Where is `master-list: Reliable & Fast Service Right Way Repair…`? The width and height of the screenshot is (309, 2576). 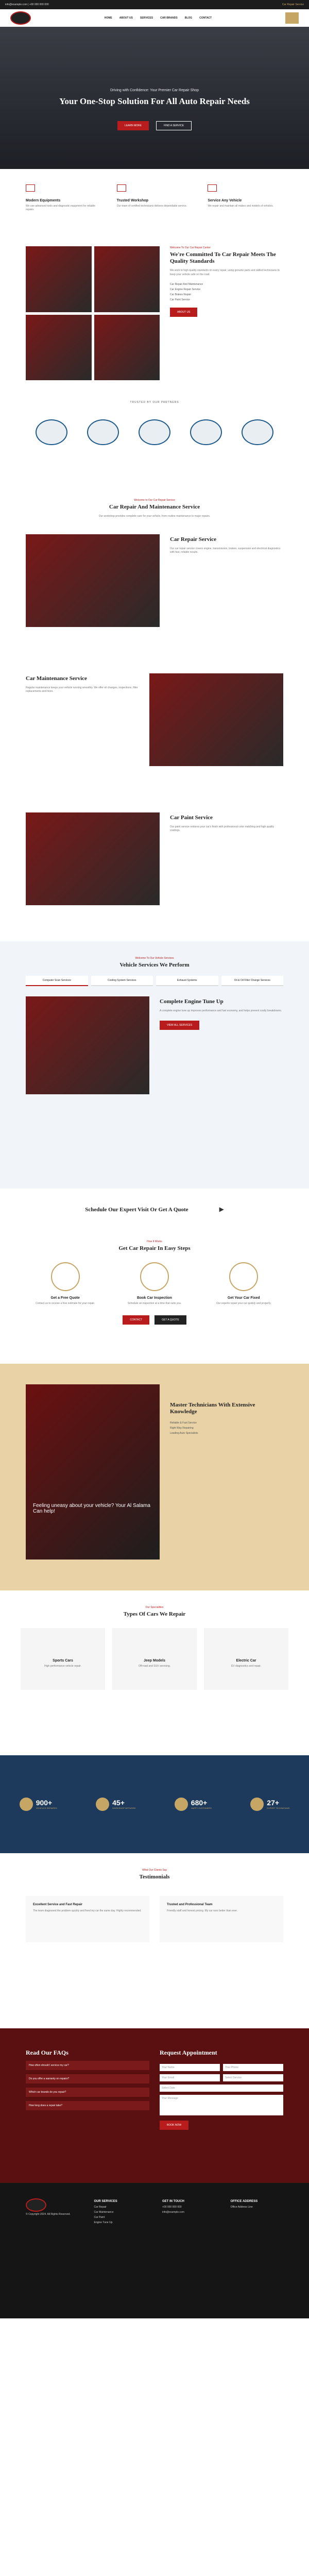
master-list: Reliable & Fast Service Right Way Repair… is located at coordinates (227, 1428).